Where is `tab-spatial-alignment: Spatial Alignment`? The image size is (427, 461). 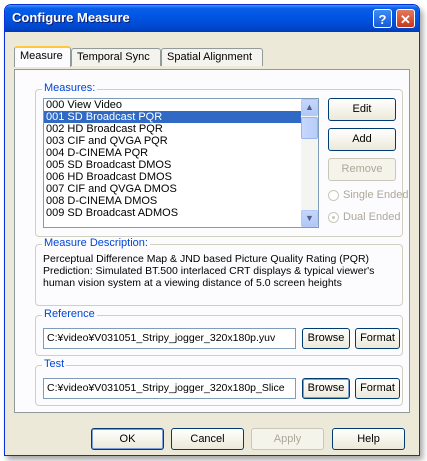
tab-spatial-alignment: Spatial Alignment is located at coordinates (212, 57).